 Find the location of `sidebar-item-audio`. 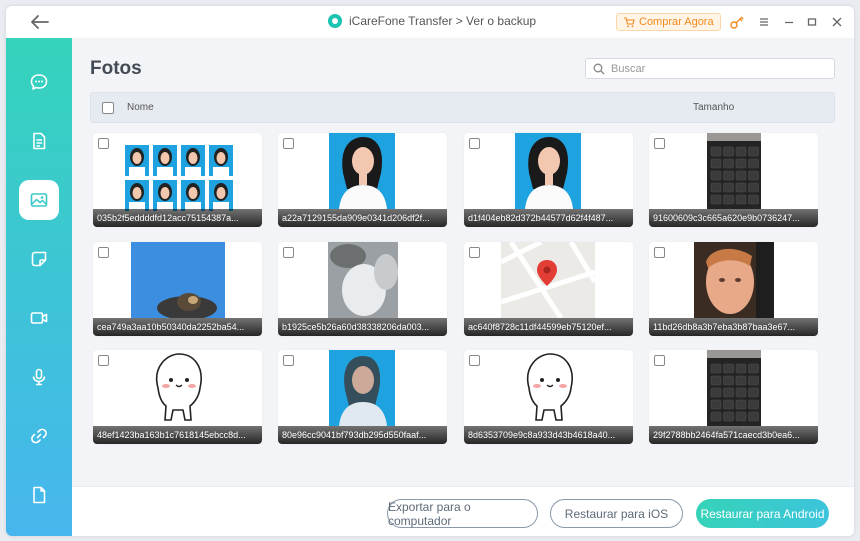

sidebar-item-audio is located at coordinates (39, 377).